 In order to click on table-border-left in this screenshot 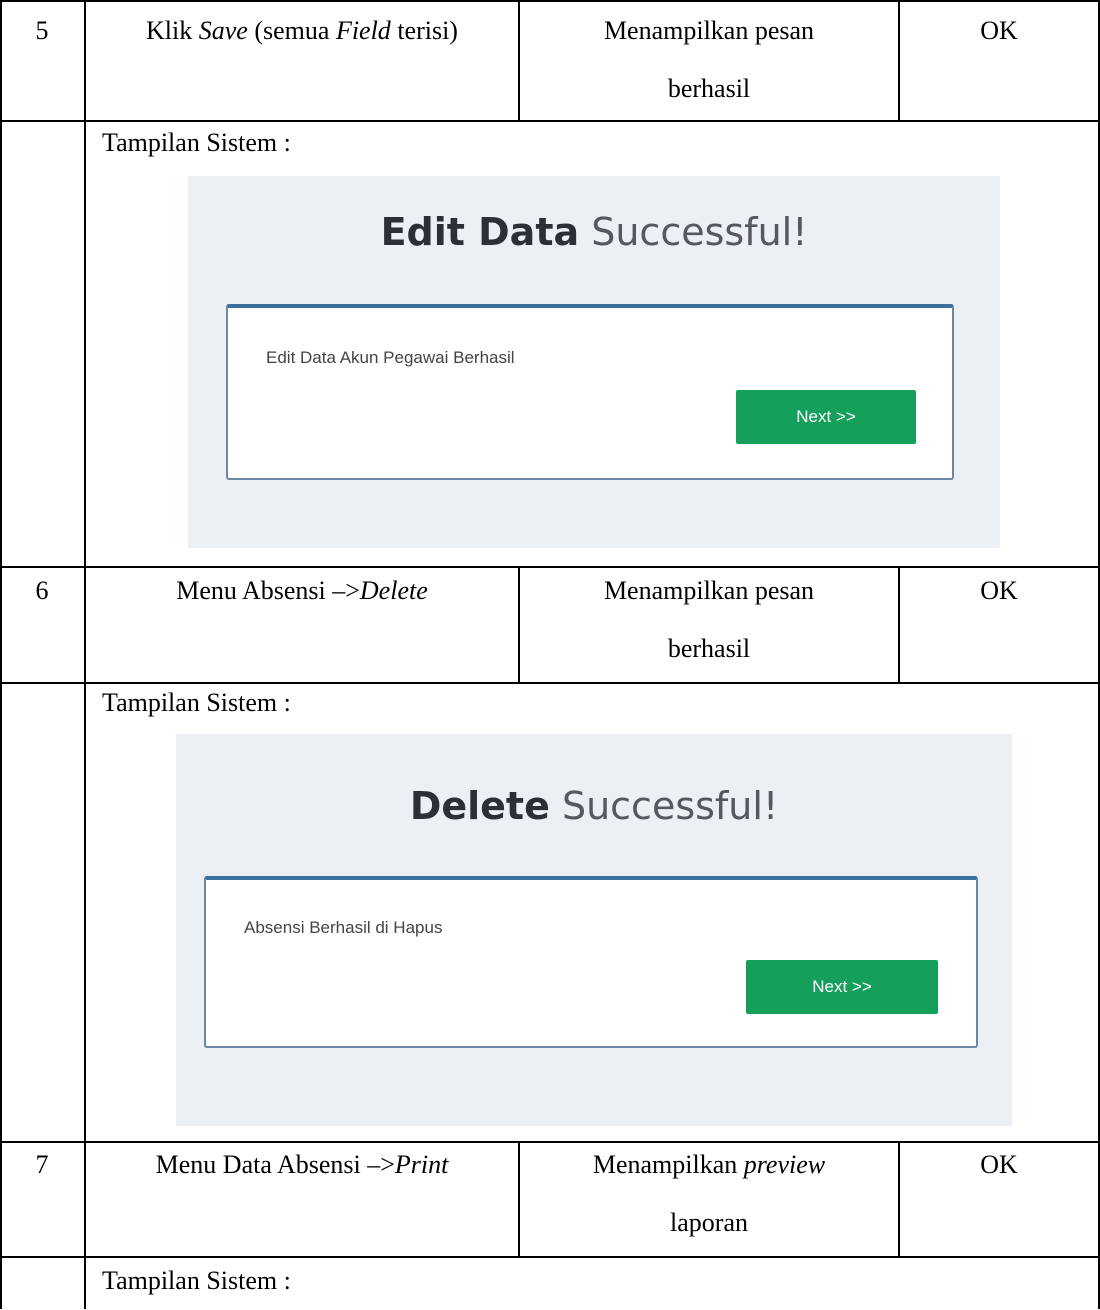, I will do `click(1, 654)`.